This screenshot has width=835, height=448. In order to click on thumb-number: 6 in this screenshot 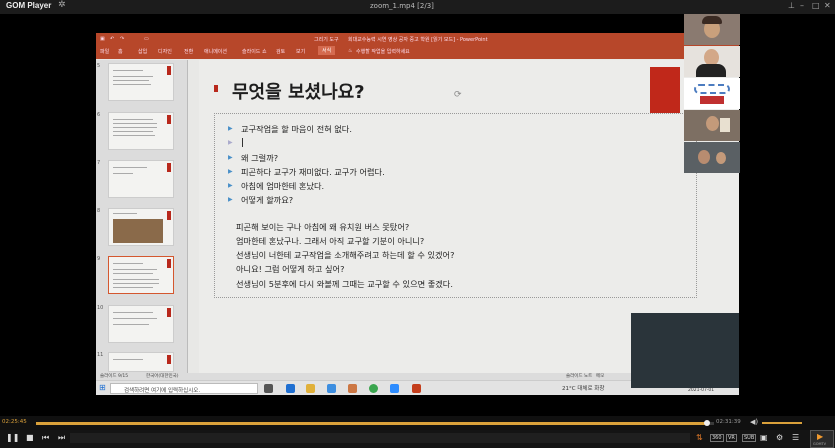, I will do `click(99, 115)`.